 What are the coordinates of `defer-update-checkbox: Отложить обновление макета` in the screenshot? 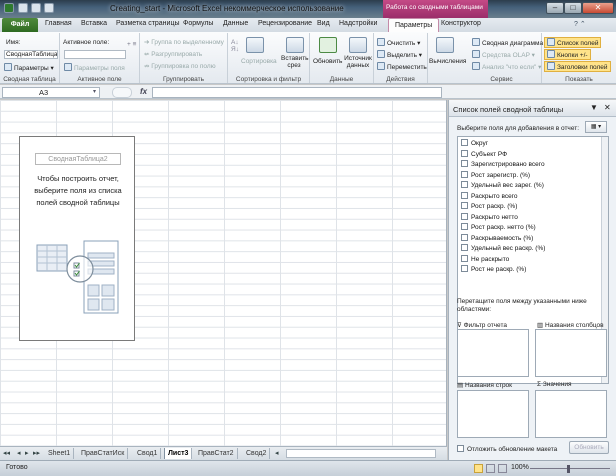 It's located at (507, 449).